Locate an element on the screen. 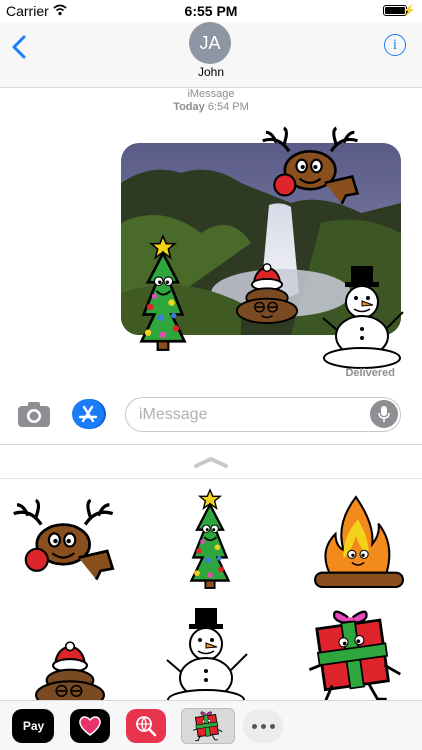  reindeer-sticker-placed is located at coordinates (308, 166).